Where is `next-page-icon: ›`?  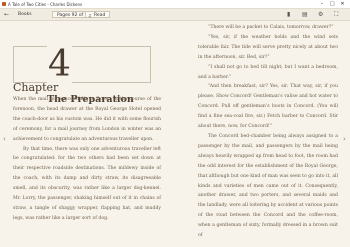 next-page-icon: › is located at coordinates (344, 139).